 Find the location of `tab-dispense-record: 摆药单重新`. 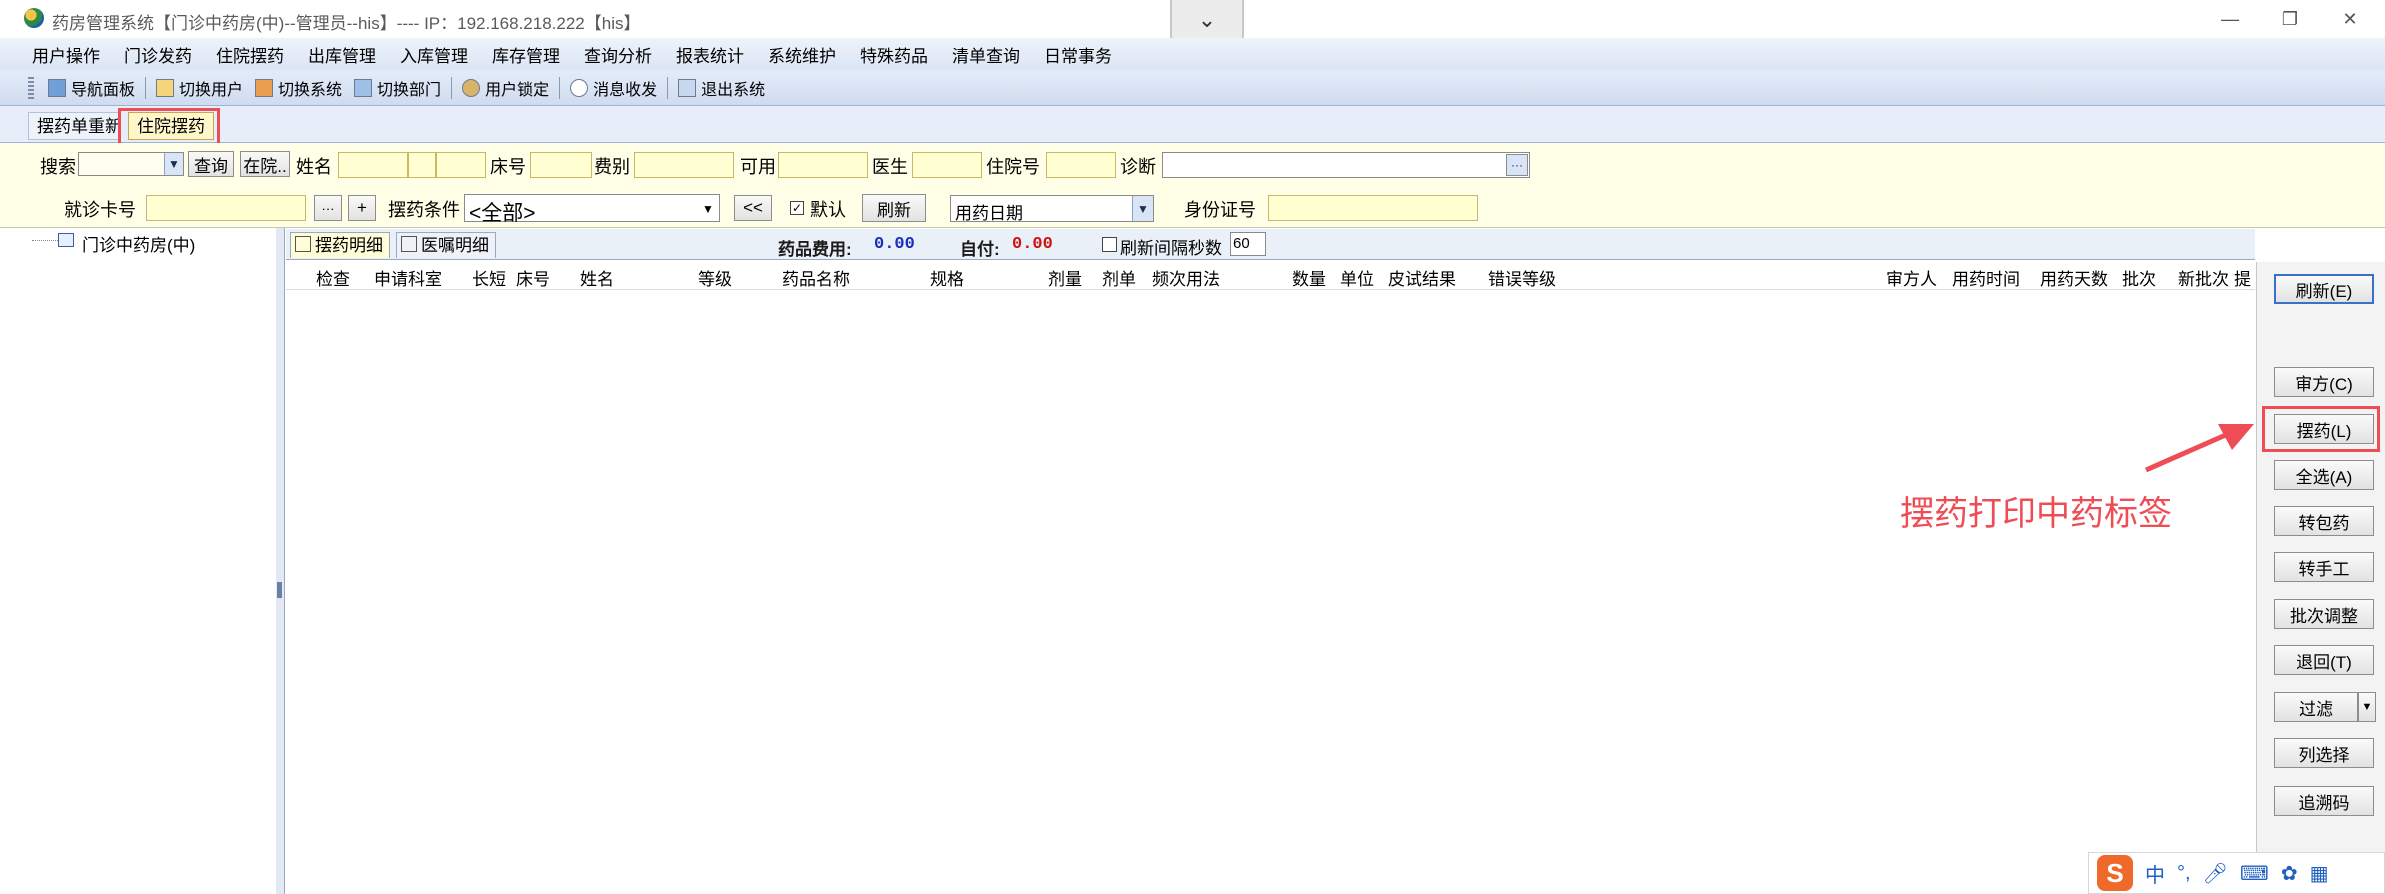

tab-dispense-record: 摆药单重新 is located at coordinates (74, 126).